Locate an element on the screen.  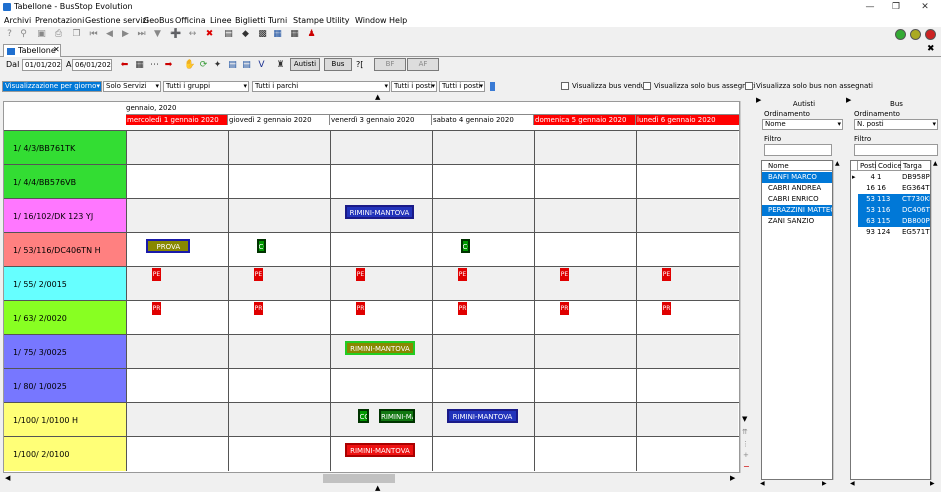
row-label: 1/ 4/3/BB761TK is located at coordinates (65, 148).